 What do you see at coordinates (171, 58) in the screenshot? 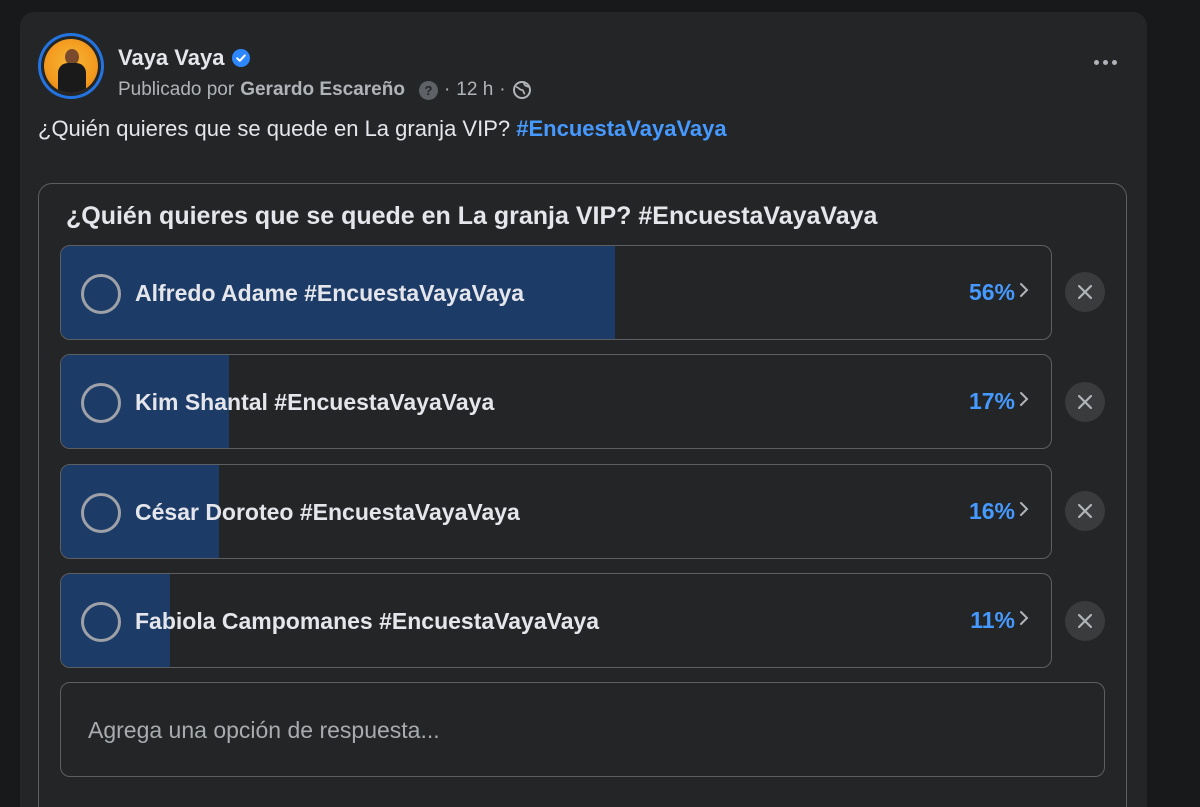
I see `page-name: Vaya Vaya` at bounding box center [171, 58].